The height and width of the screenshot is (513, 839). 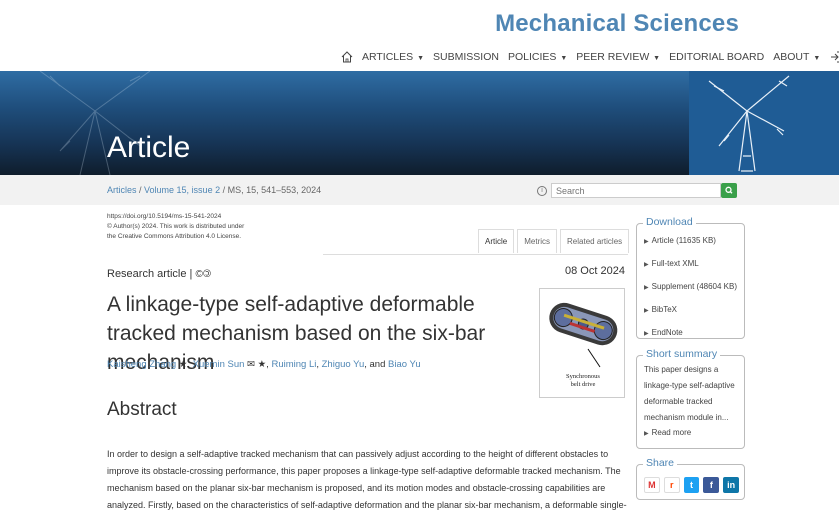 What do you see at coordinates (617, 24) in the screenshot?
I see `journal-title: Mechanical Sciences` at bounding box center [617, 24].